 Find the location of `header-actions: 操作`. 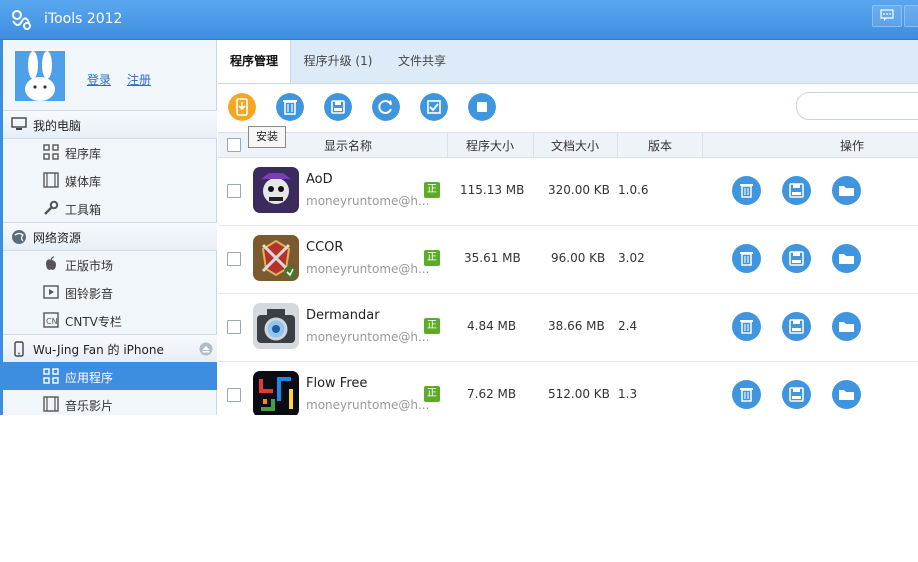

header-actions: 操作 is located at coordinates (852, 146).